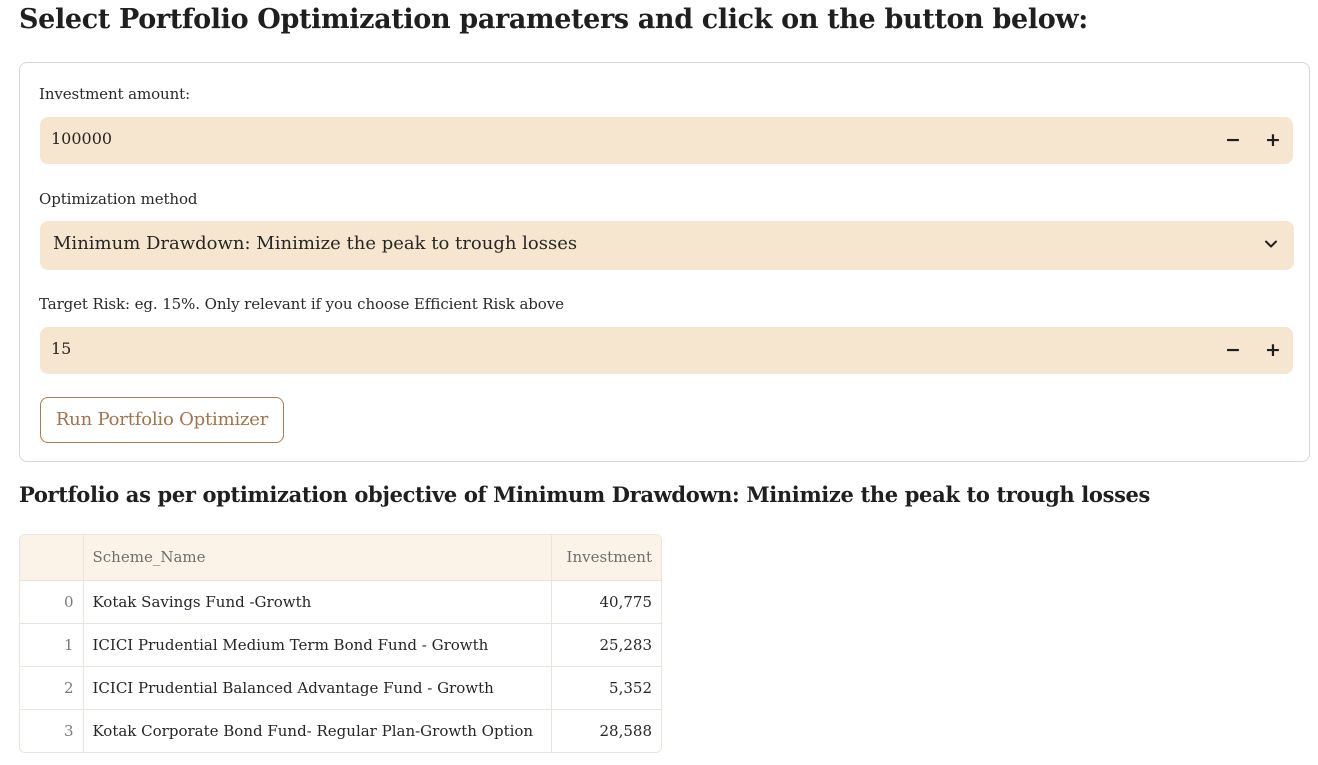 The image size is (1318, 765). I want to click on optimization-method-label: Optimization method, so click(118, 199).